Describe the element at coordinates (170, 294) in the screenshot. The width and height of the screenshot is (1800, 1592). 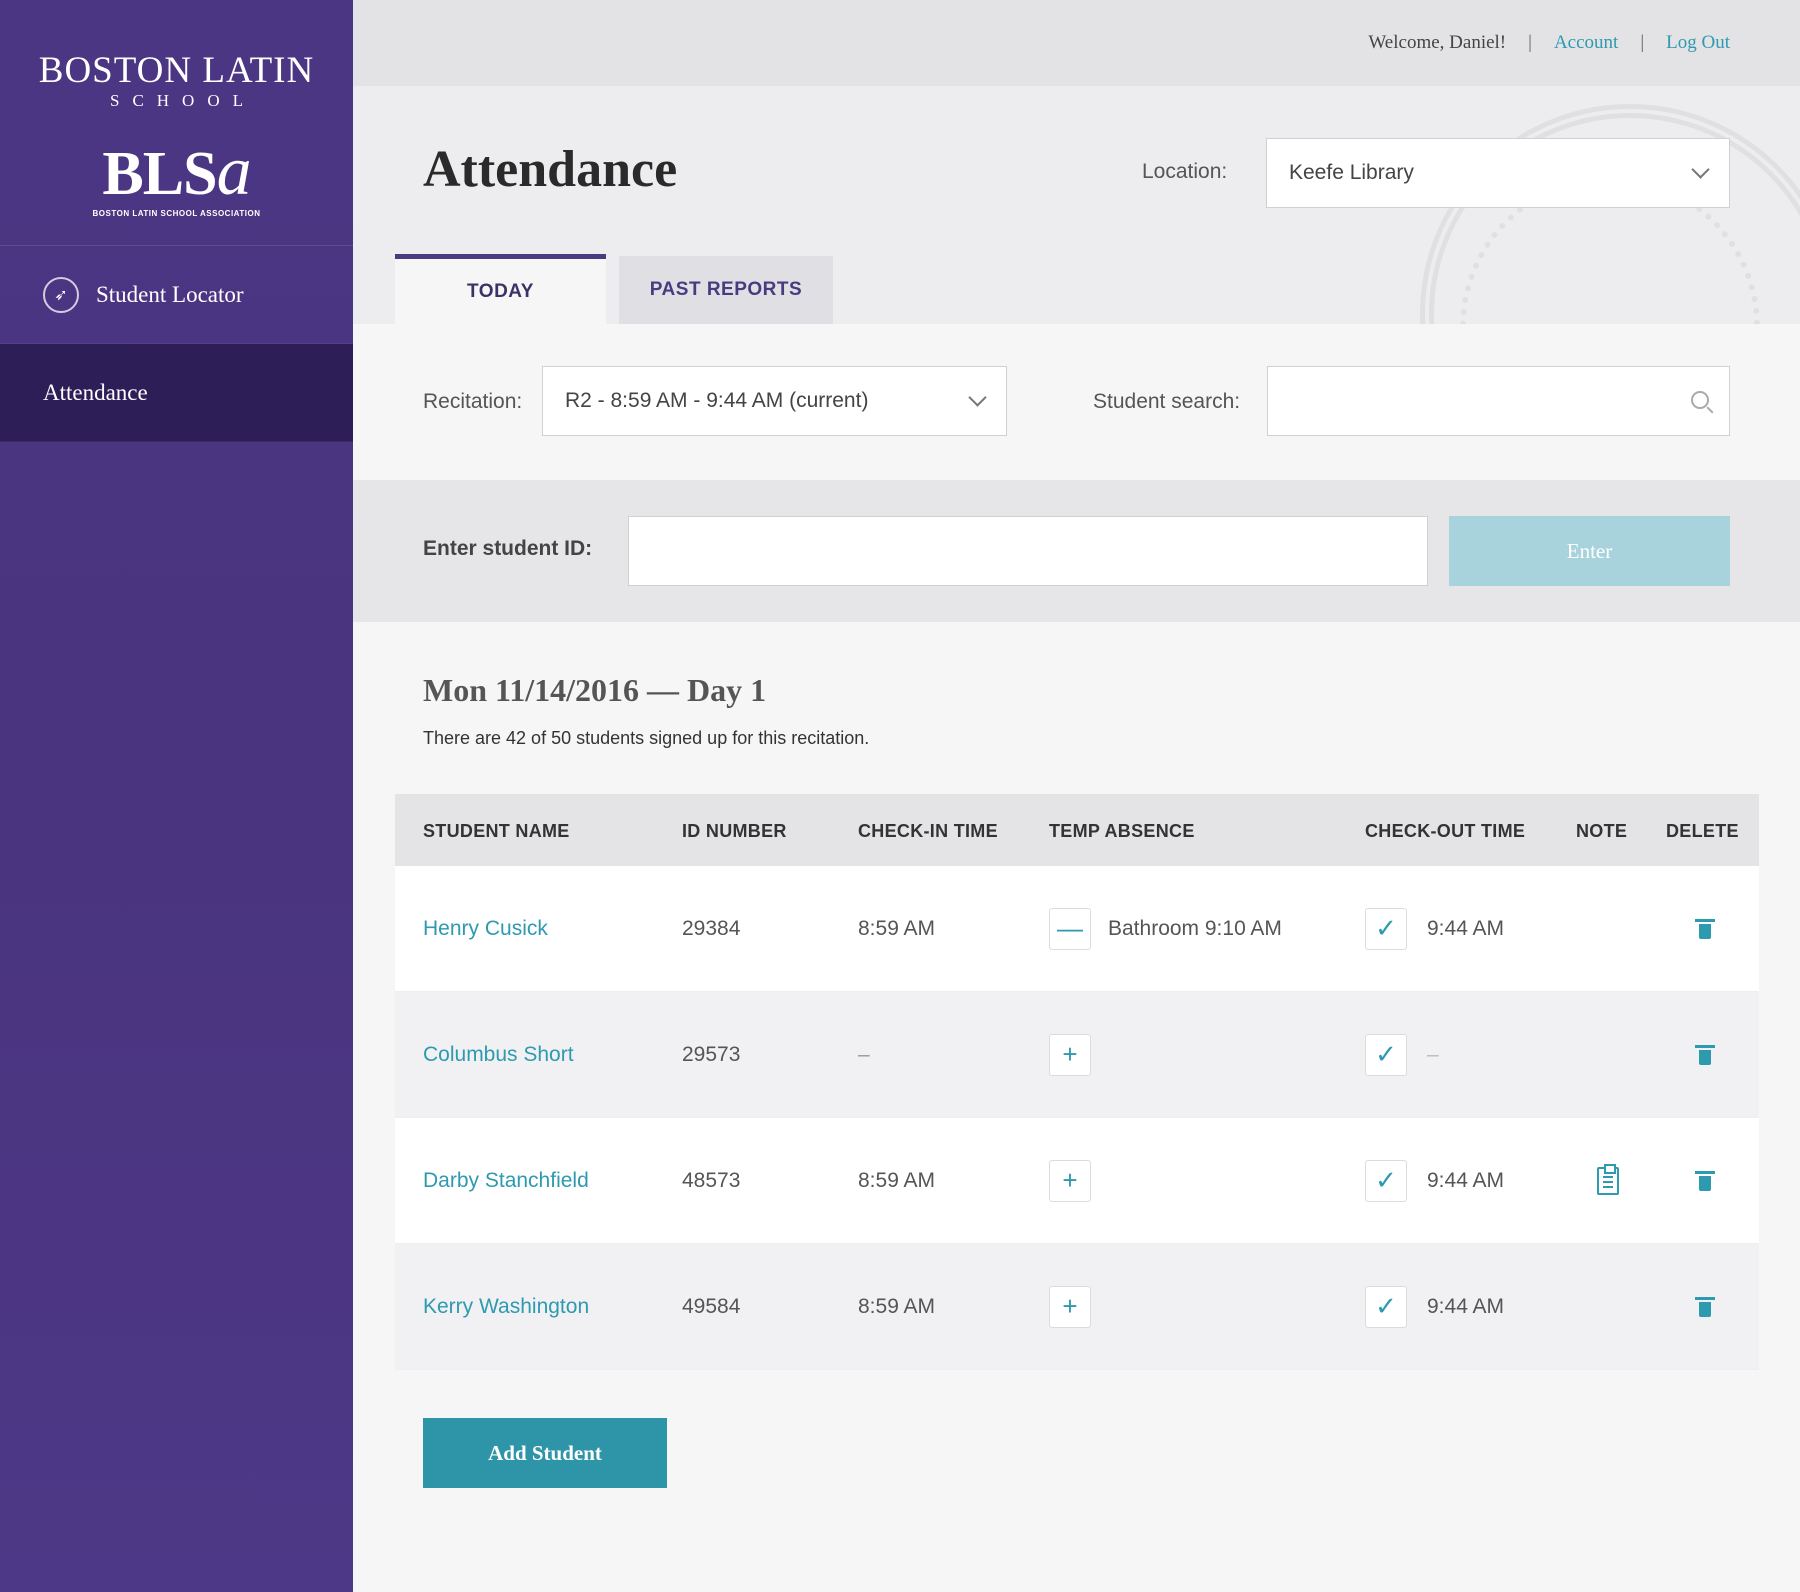
I see `sidebar-item-label: Student Locator` at that location.